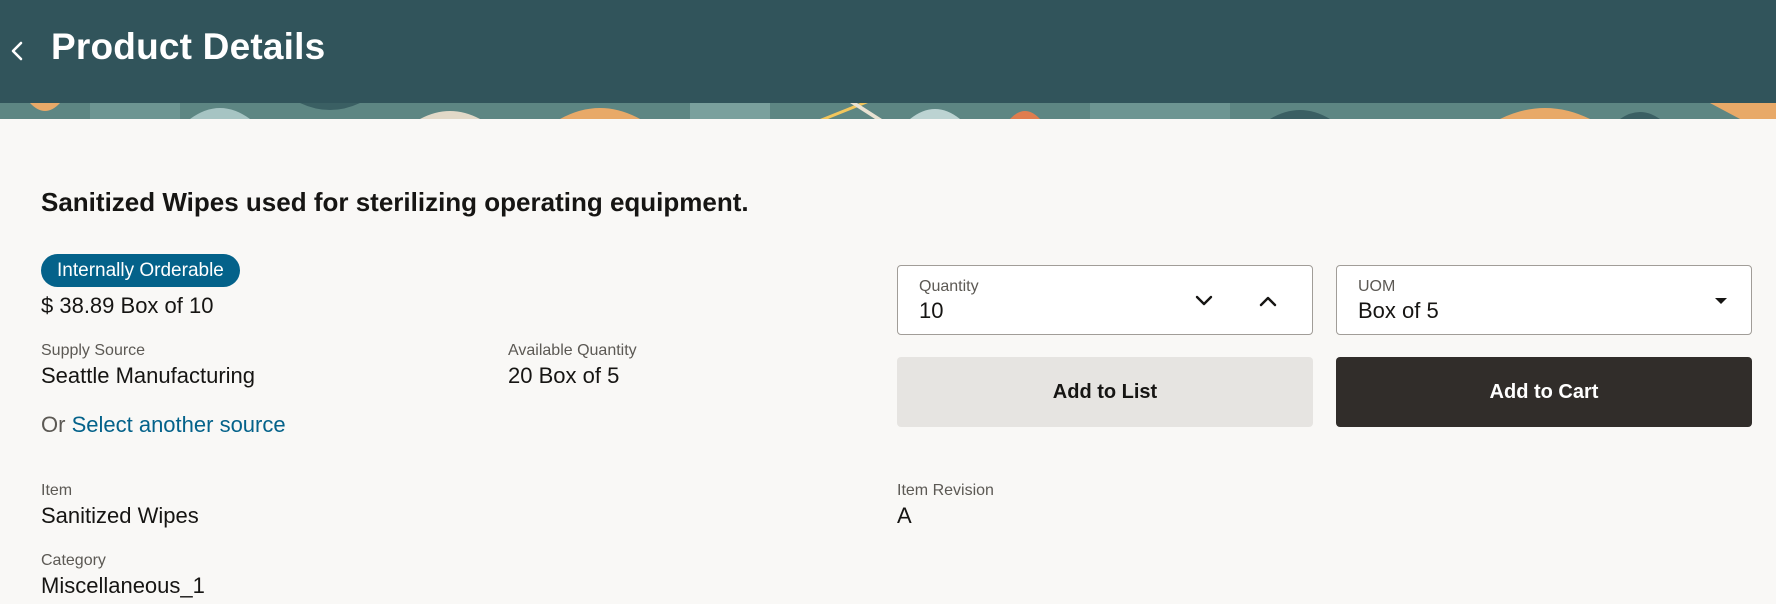  What do you see at coordinates (120, 515) in the screenshot?
I see `item-value: Sanitized Wipes` at bounding box center [120, 515].